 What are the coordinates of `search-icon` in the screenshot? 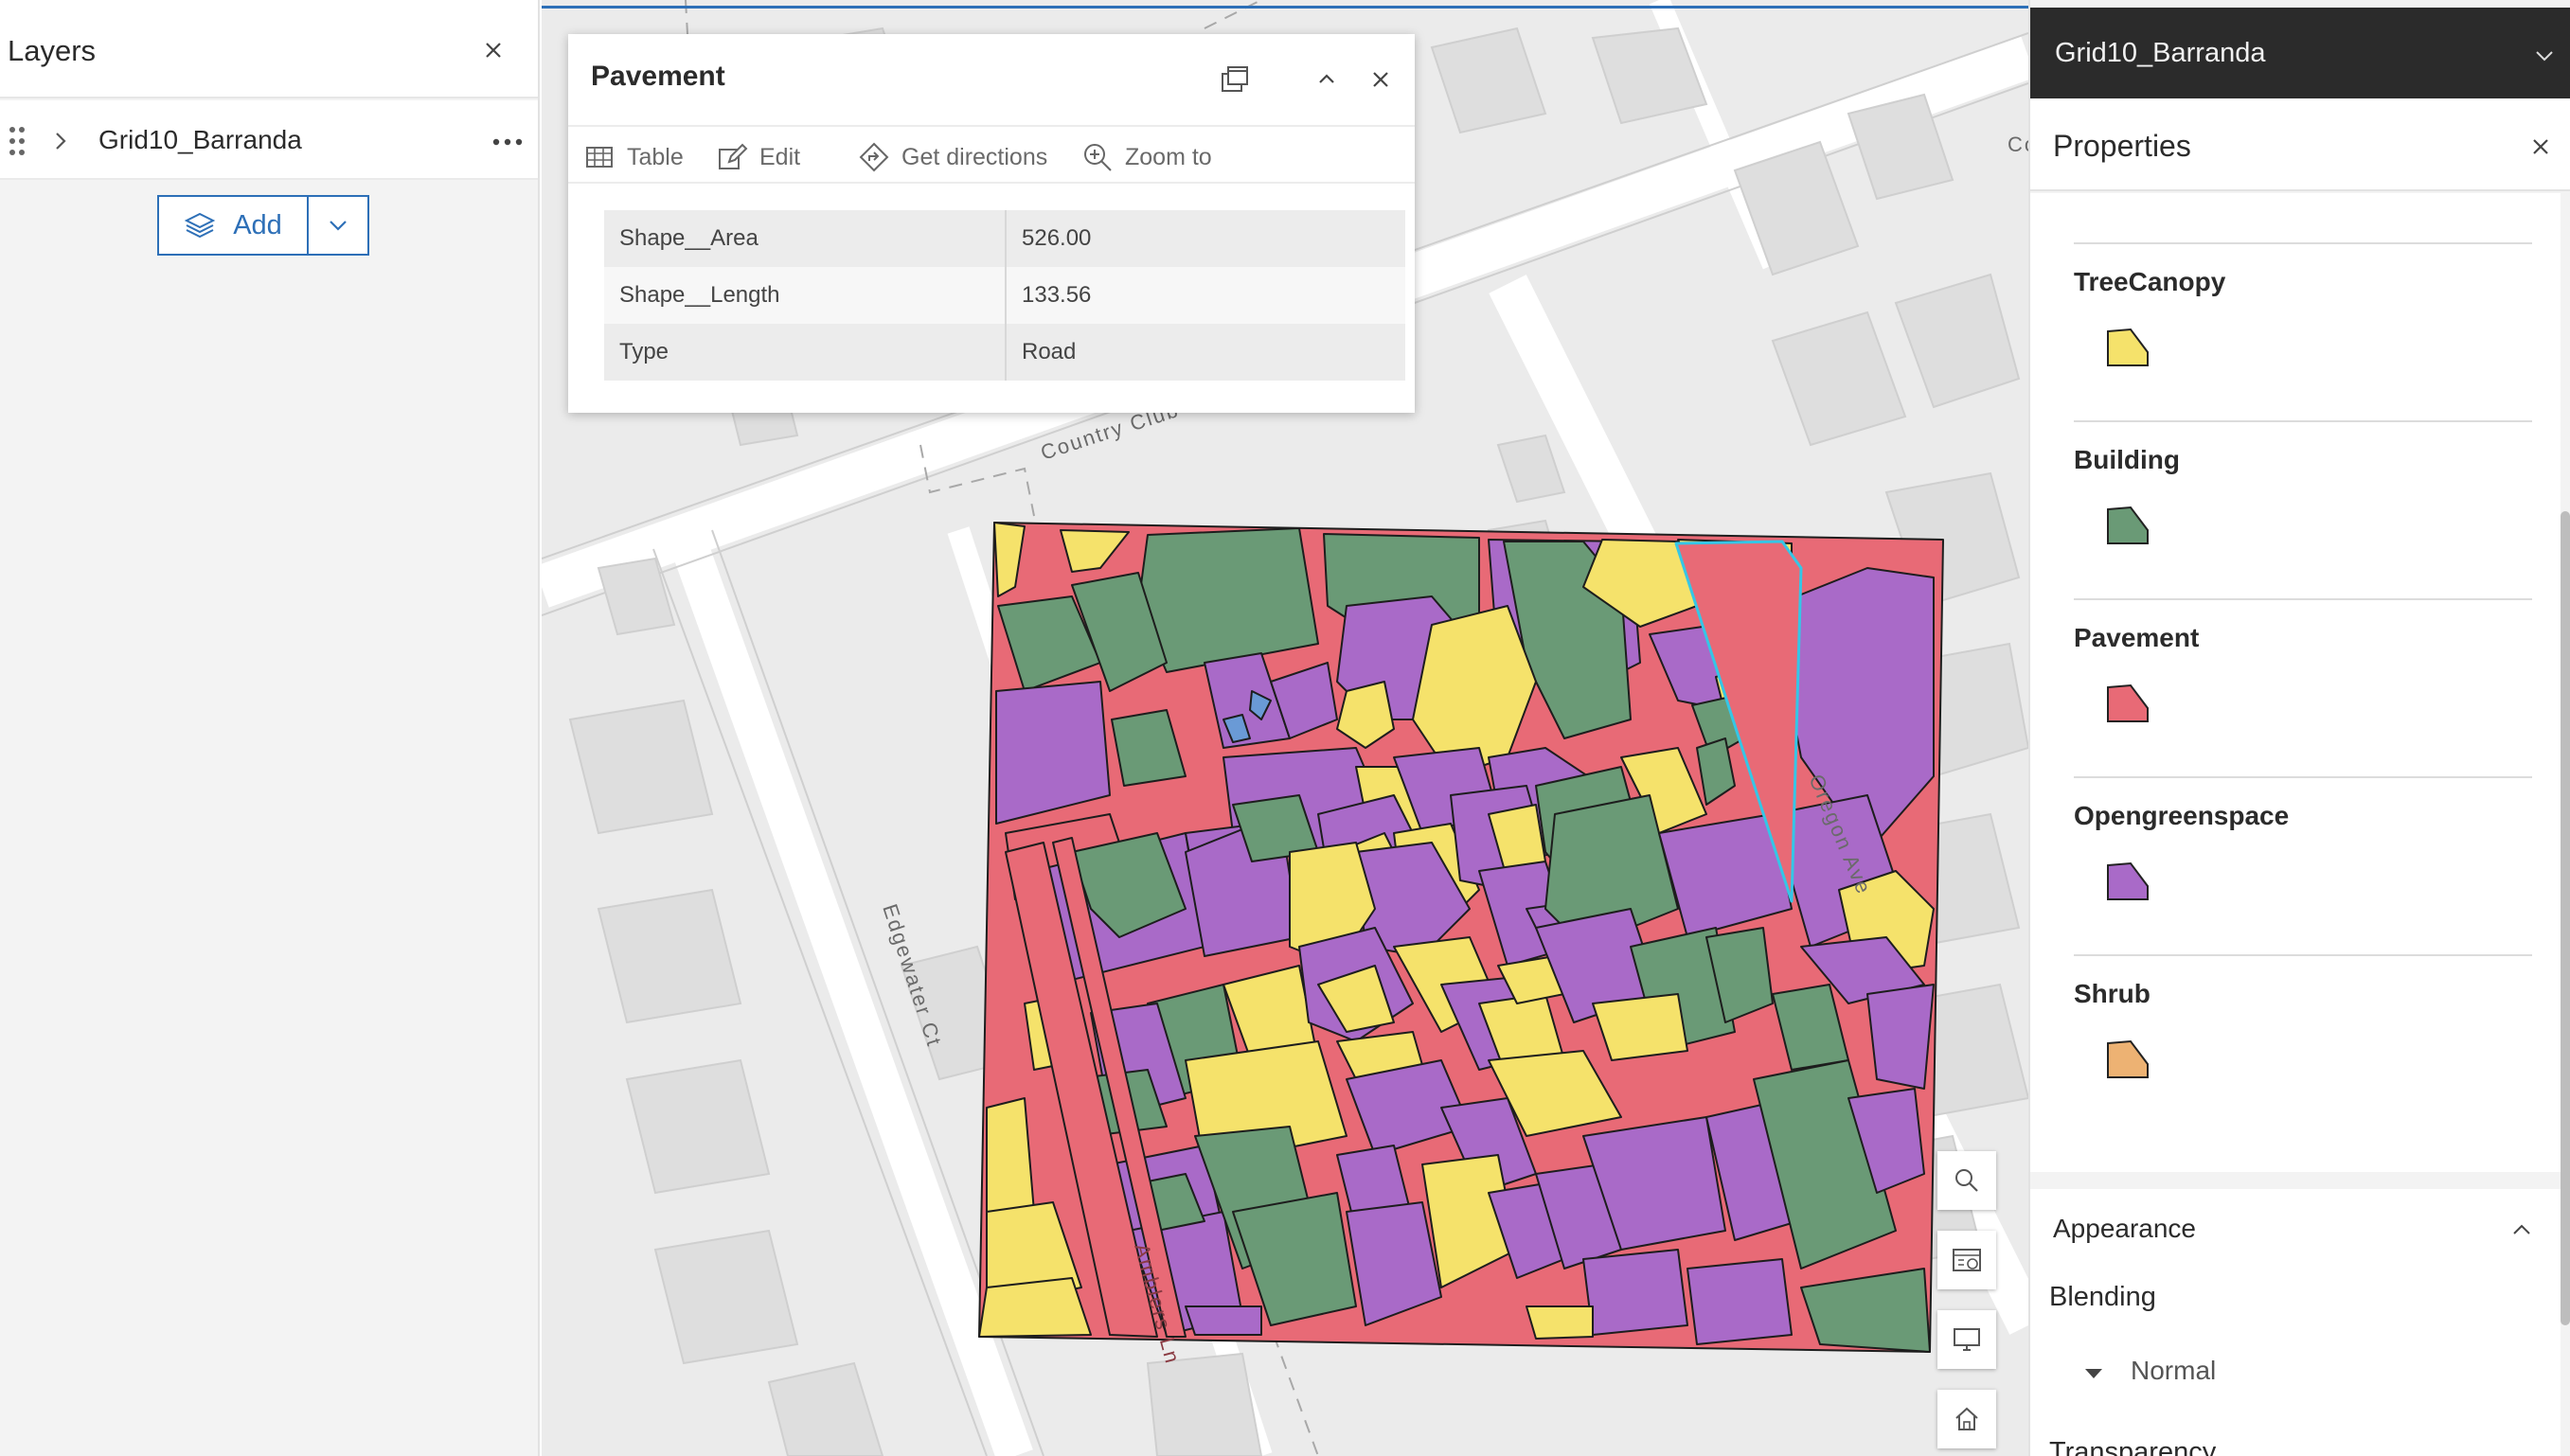 It's located at (1966, 1180).